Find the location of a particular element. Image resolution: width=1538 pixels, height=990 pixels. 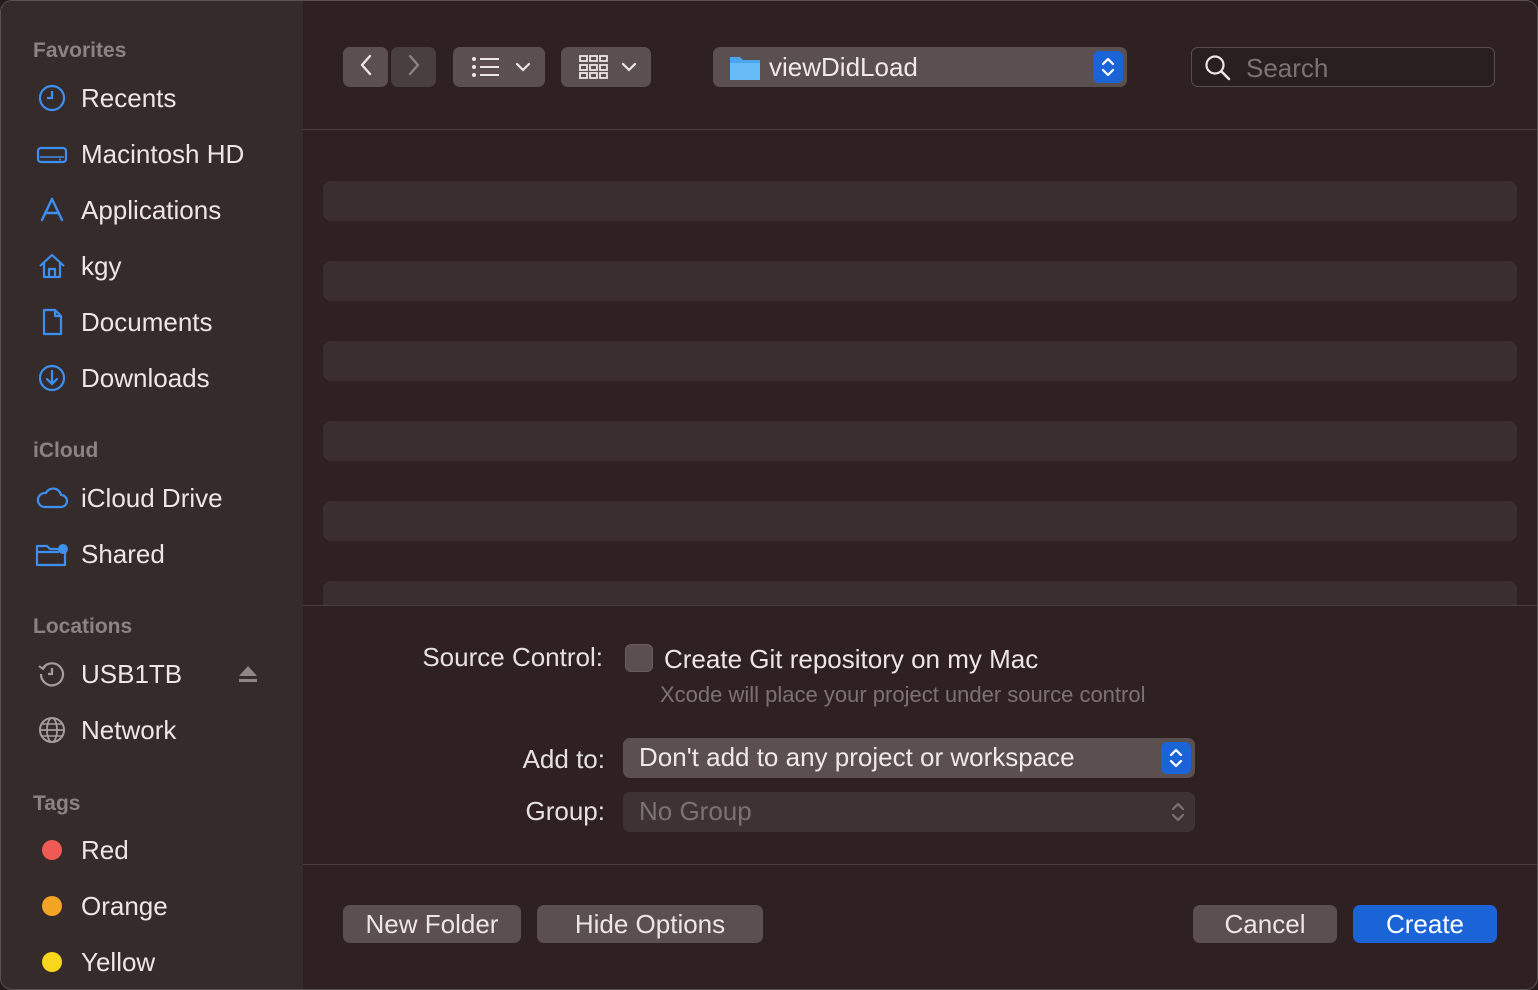

sidebar-item-label: Network is located at coordinates (129, 729).